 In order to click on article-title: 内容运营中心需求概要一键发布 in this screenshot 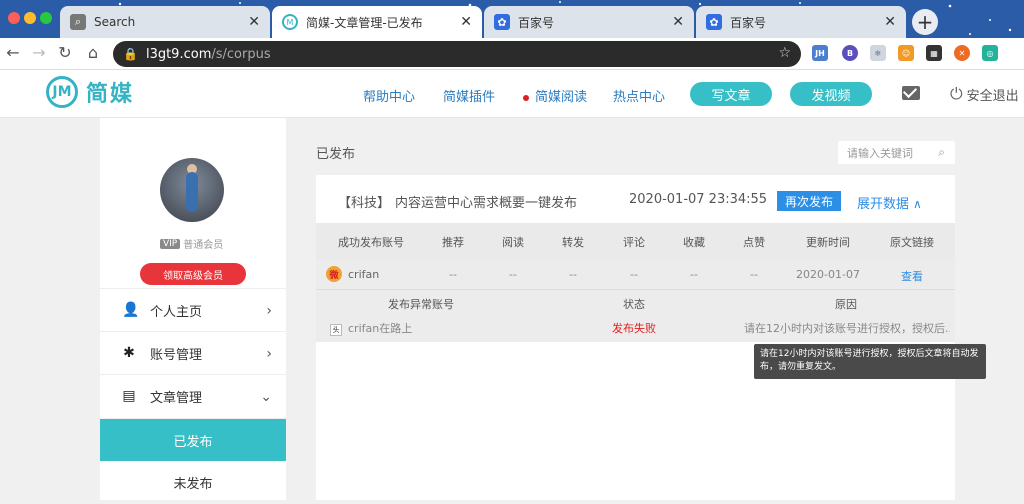, I will do `click(486, 201)`.